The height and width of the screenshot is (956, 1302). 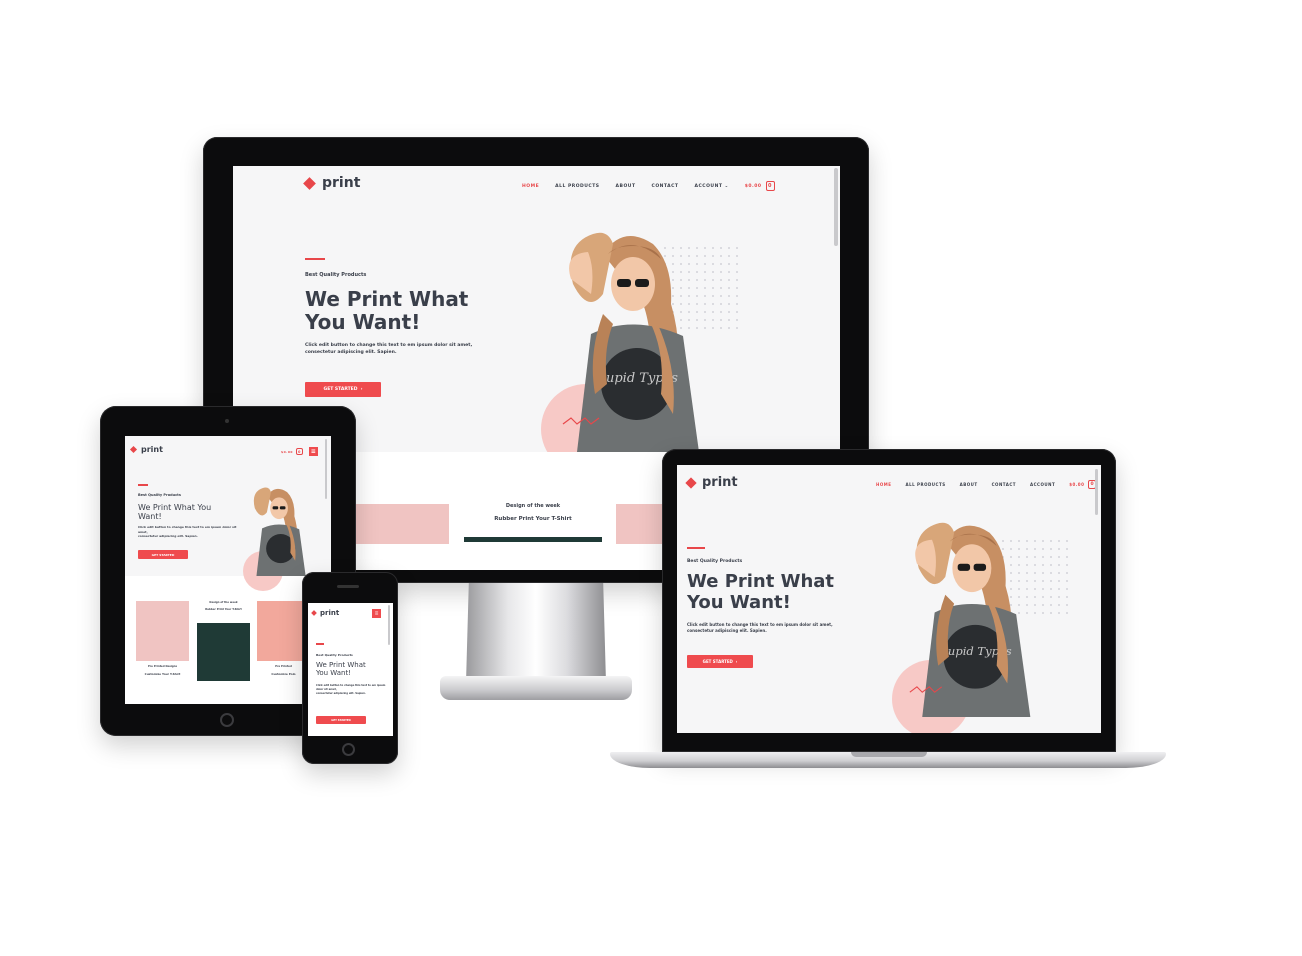 I want to click on phone-scrollbar, so click(x=389, y=625).